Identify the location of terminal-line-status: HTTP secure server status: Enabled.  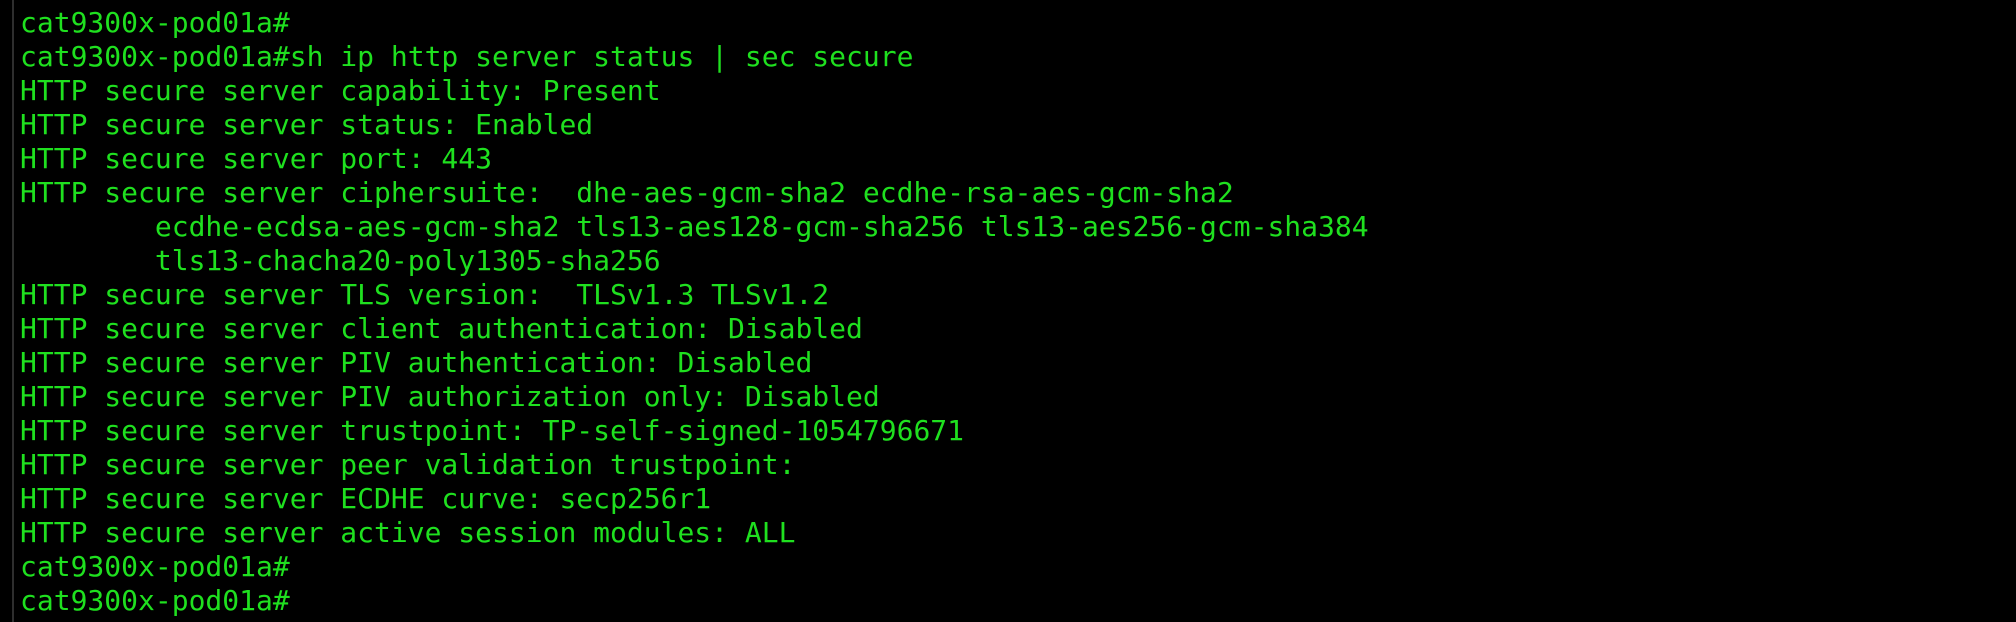
(307, 124).